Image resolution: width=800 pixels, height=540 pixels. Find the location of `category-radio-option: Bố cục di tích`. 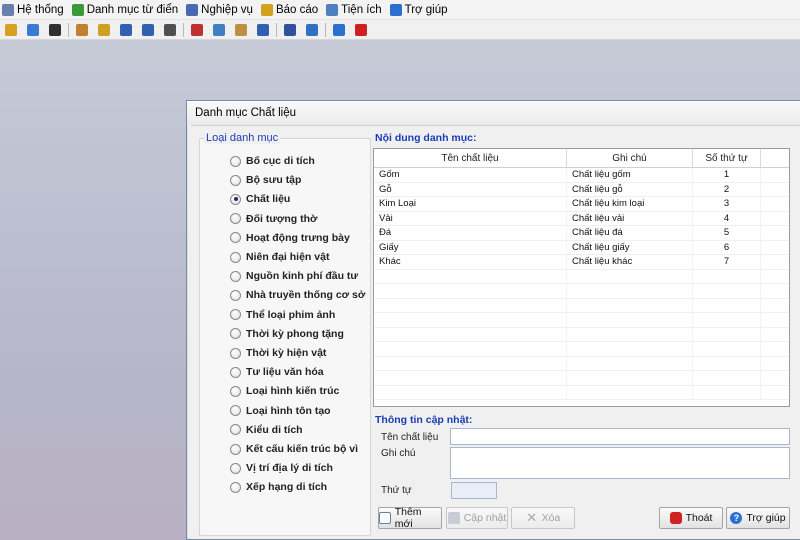

category-radio-option: Bố cục di tích is located at coordinates (272, 161).